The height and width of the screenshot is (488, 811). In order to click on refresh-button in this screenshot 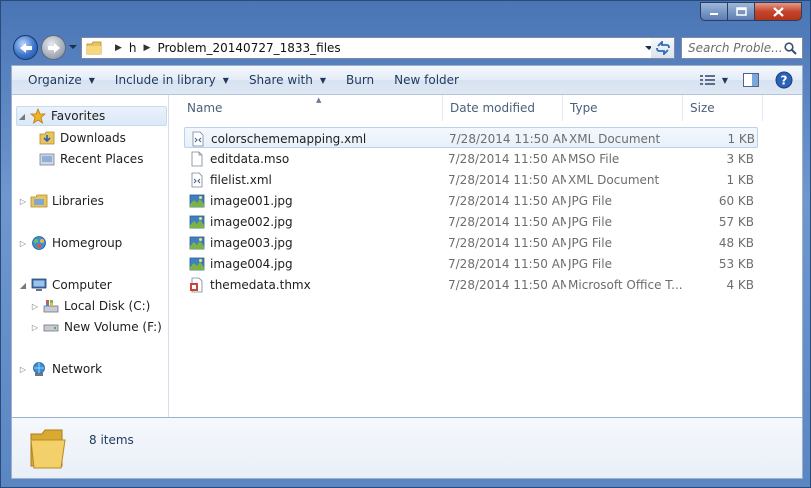, I will do `click(663, 48)`.